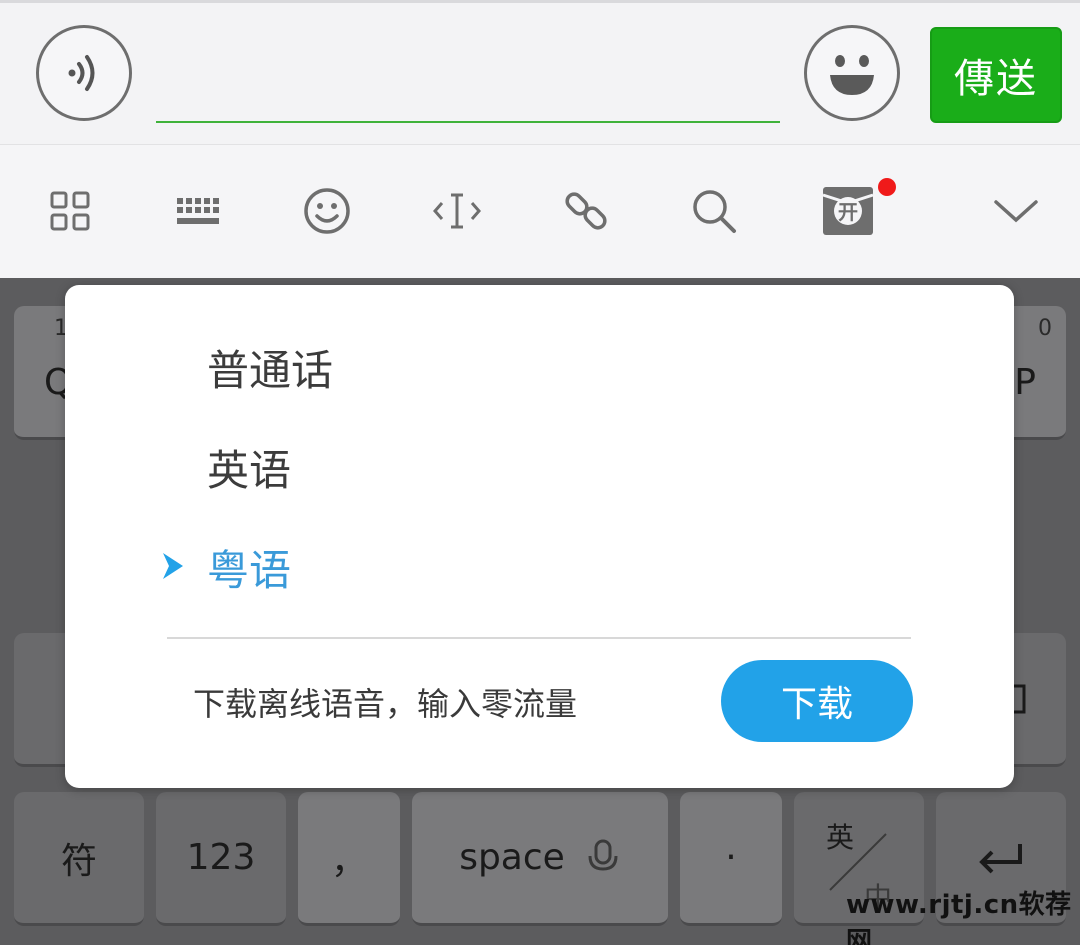 The width and height of the screenshot is (1080, 945). Describe the element at coordinates (714, 211) in the screenshot. I see `search-icon` at that location.